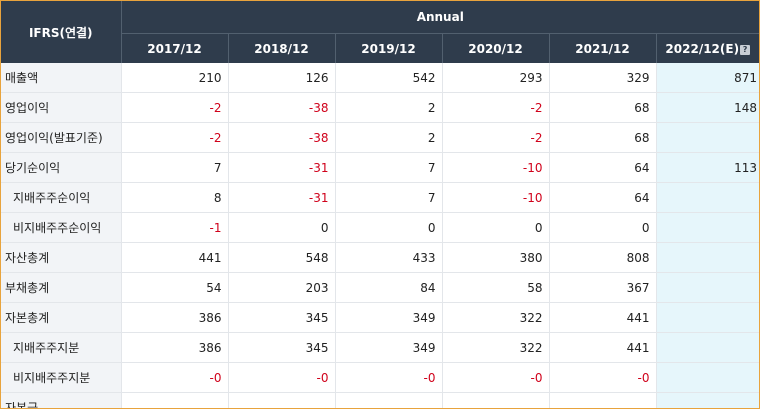  I want to click on table-row: 지배주주순이익 8 -31 7 -10 64, so click(380, 197).